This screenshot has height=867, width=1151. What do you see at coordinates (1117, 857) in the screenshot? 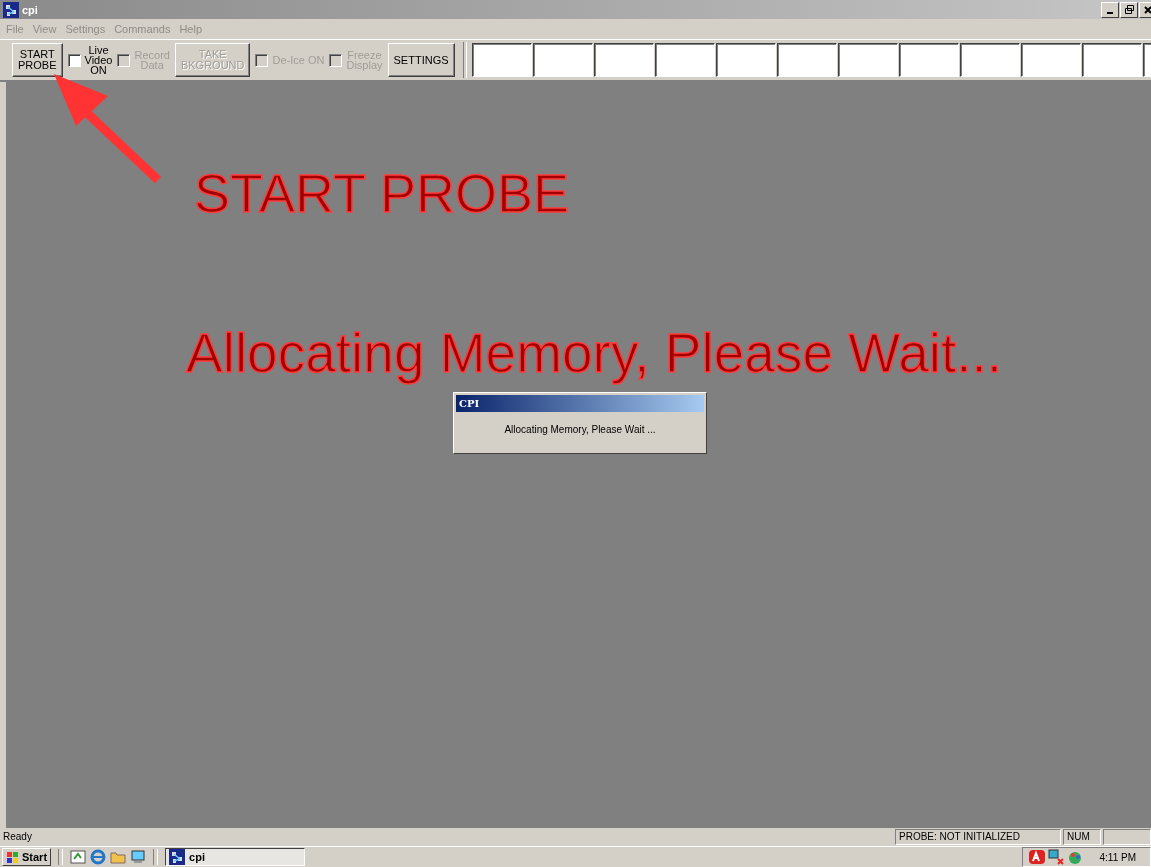
I see `clock: 4:11 PM` at bounding box center [1117, 857].